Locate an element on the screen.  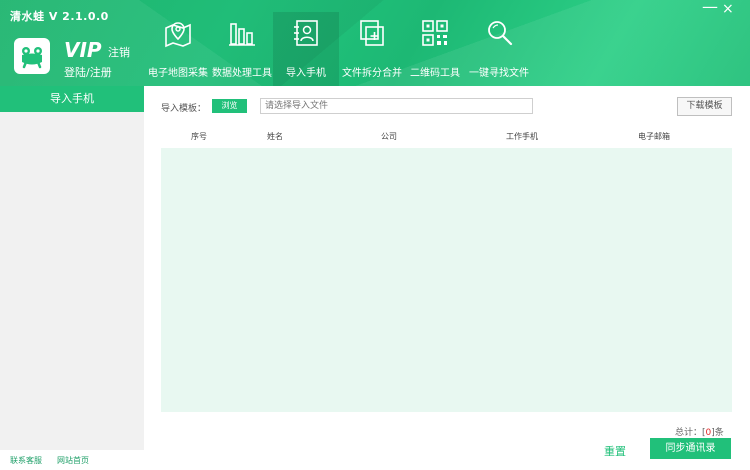
tool-find-file: 一键寻找文件 is located at coordinates (499, 49).